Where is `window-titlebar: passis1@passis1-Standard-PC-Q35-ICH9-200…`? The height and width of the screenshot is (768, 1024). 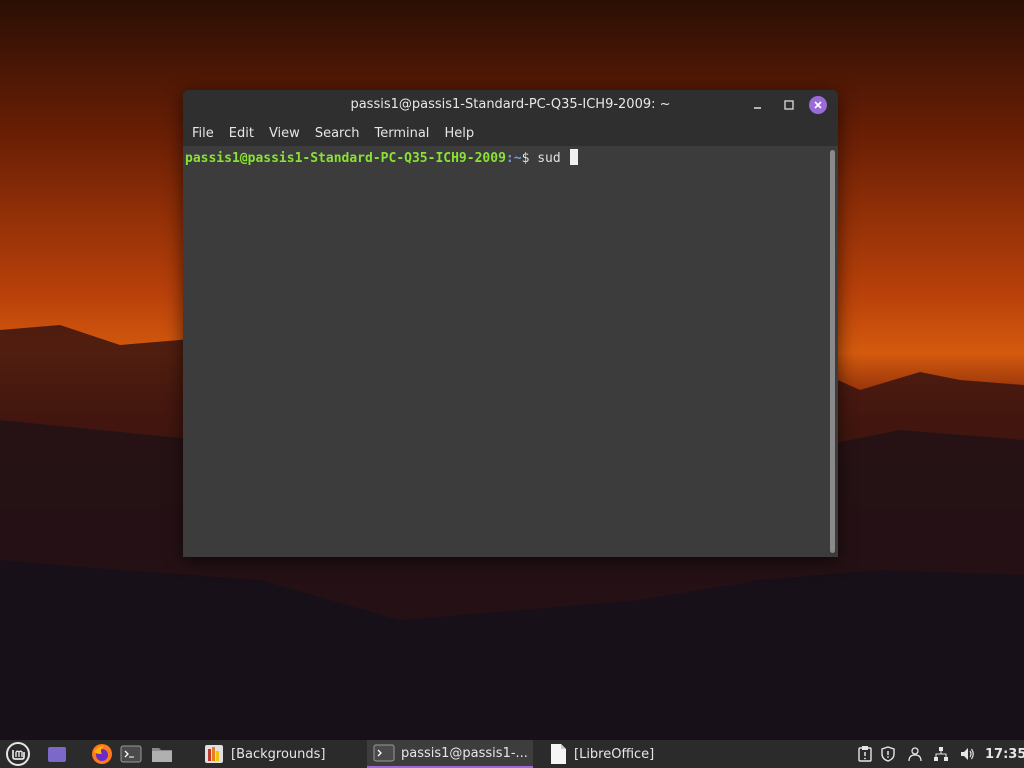 window-titlebar: passis1@passis1-Standard-PC-Q35-ICH9-200… is located at coordinates (510, 105).